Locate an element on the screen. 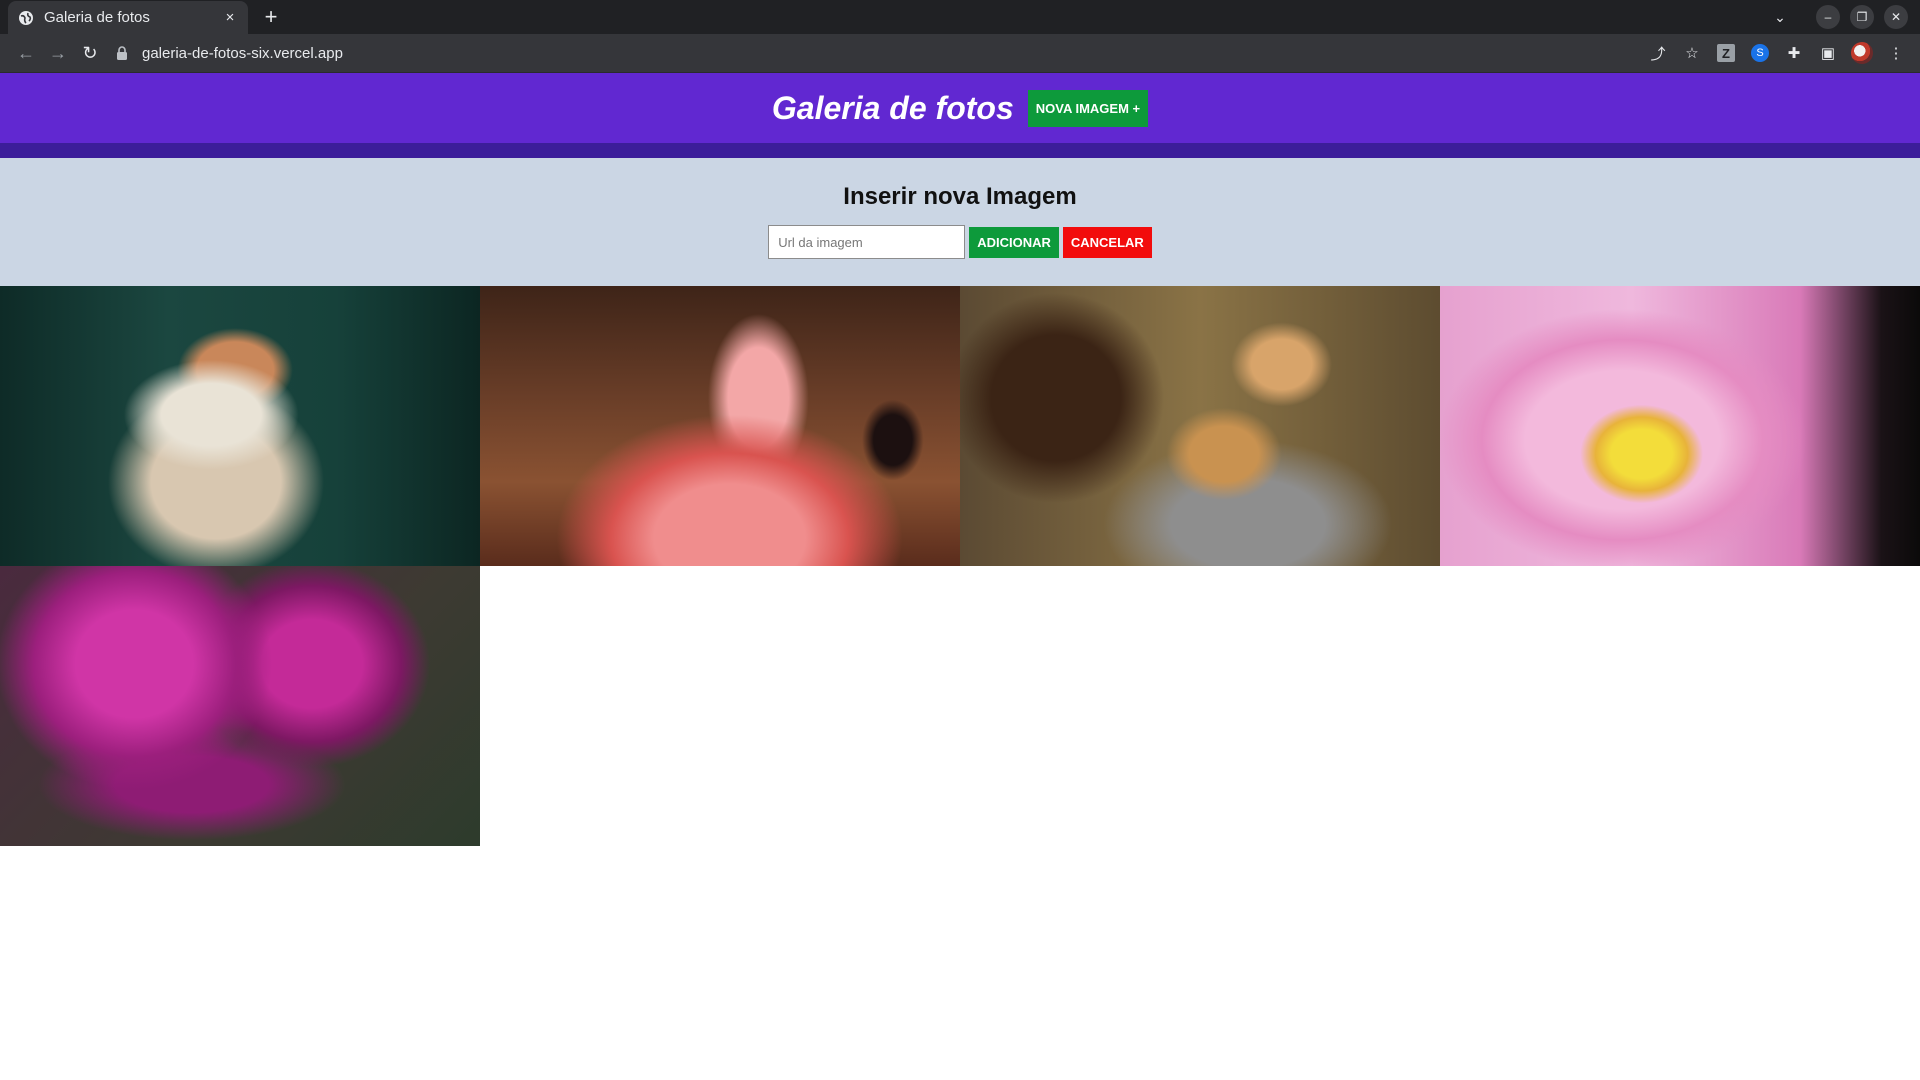 This screenshot has height=1080, width=1920. cancel-button: CANCELAR is located at coordinates (1107, 242).